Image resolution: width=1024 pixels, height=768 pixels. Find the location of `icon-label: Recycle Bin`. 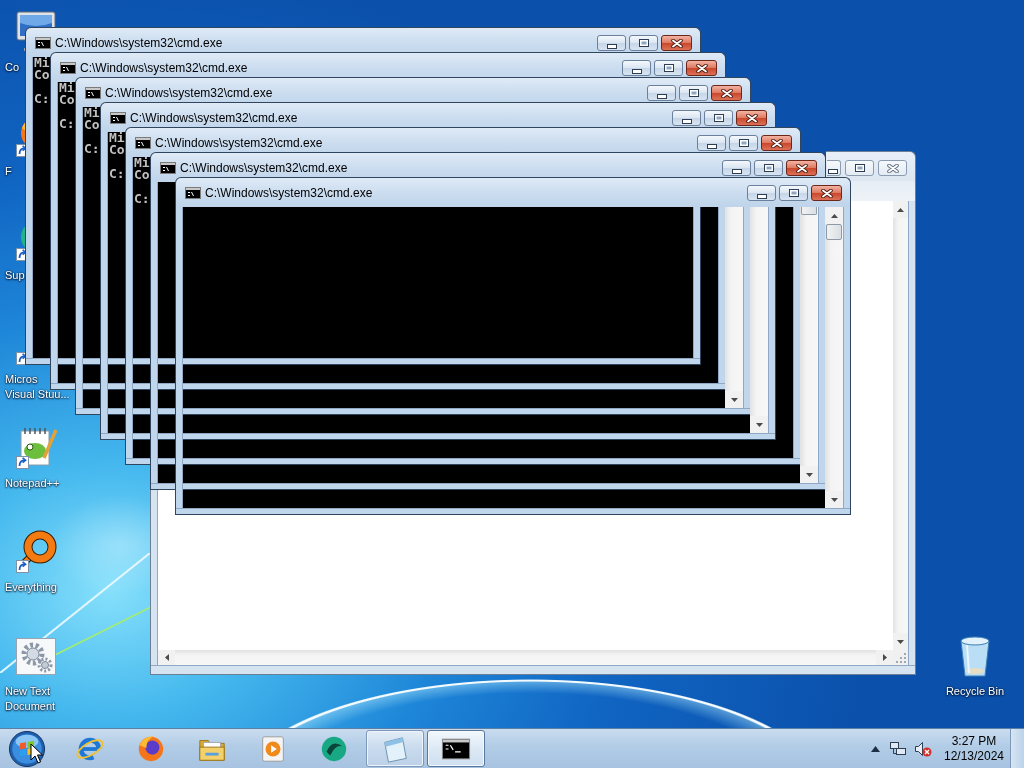

icon-label: Recycle Bin is located at coordinates (974, 691).